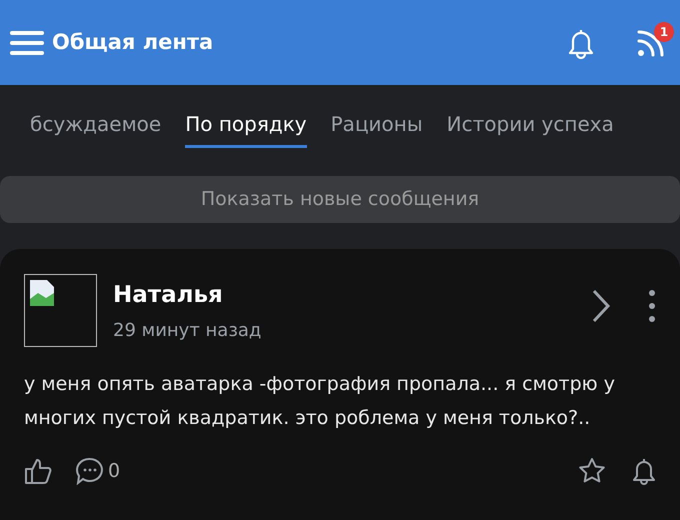 The height and width of the screenshot is (520, 680). What do you see at coordinates (96, 124) in the screenshot?
I see `tab: бсуждаемое` at bounding box center [96, 124].